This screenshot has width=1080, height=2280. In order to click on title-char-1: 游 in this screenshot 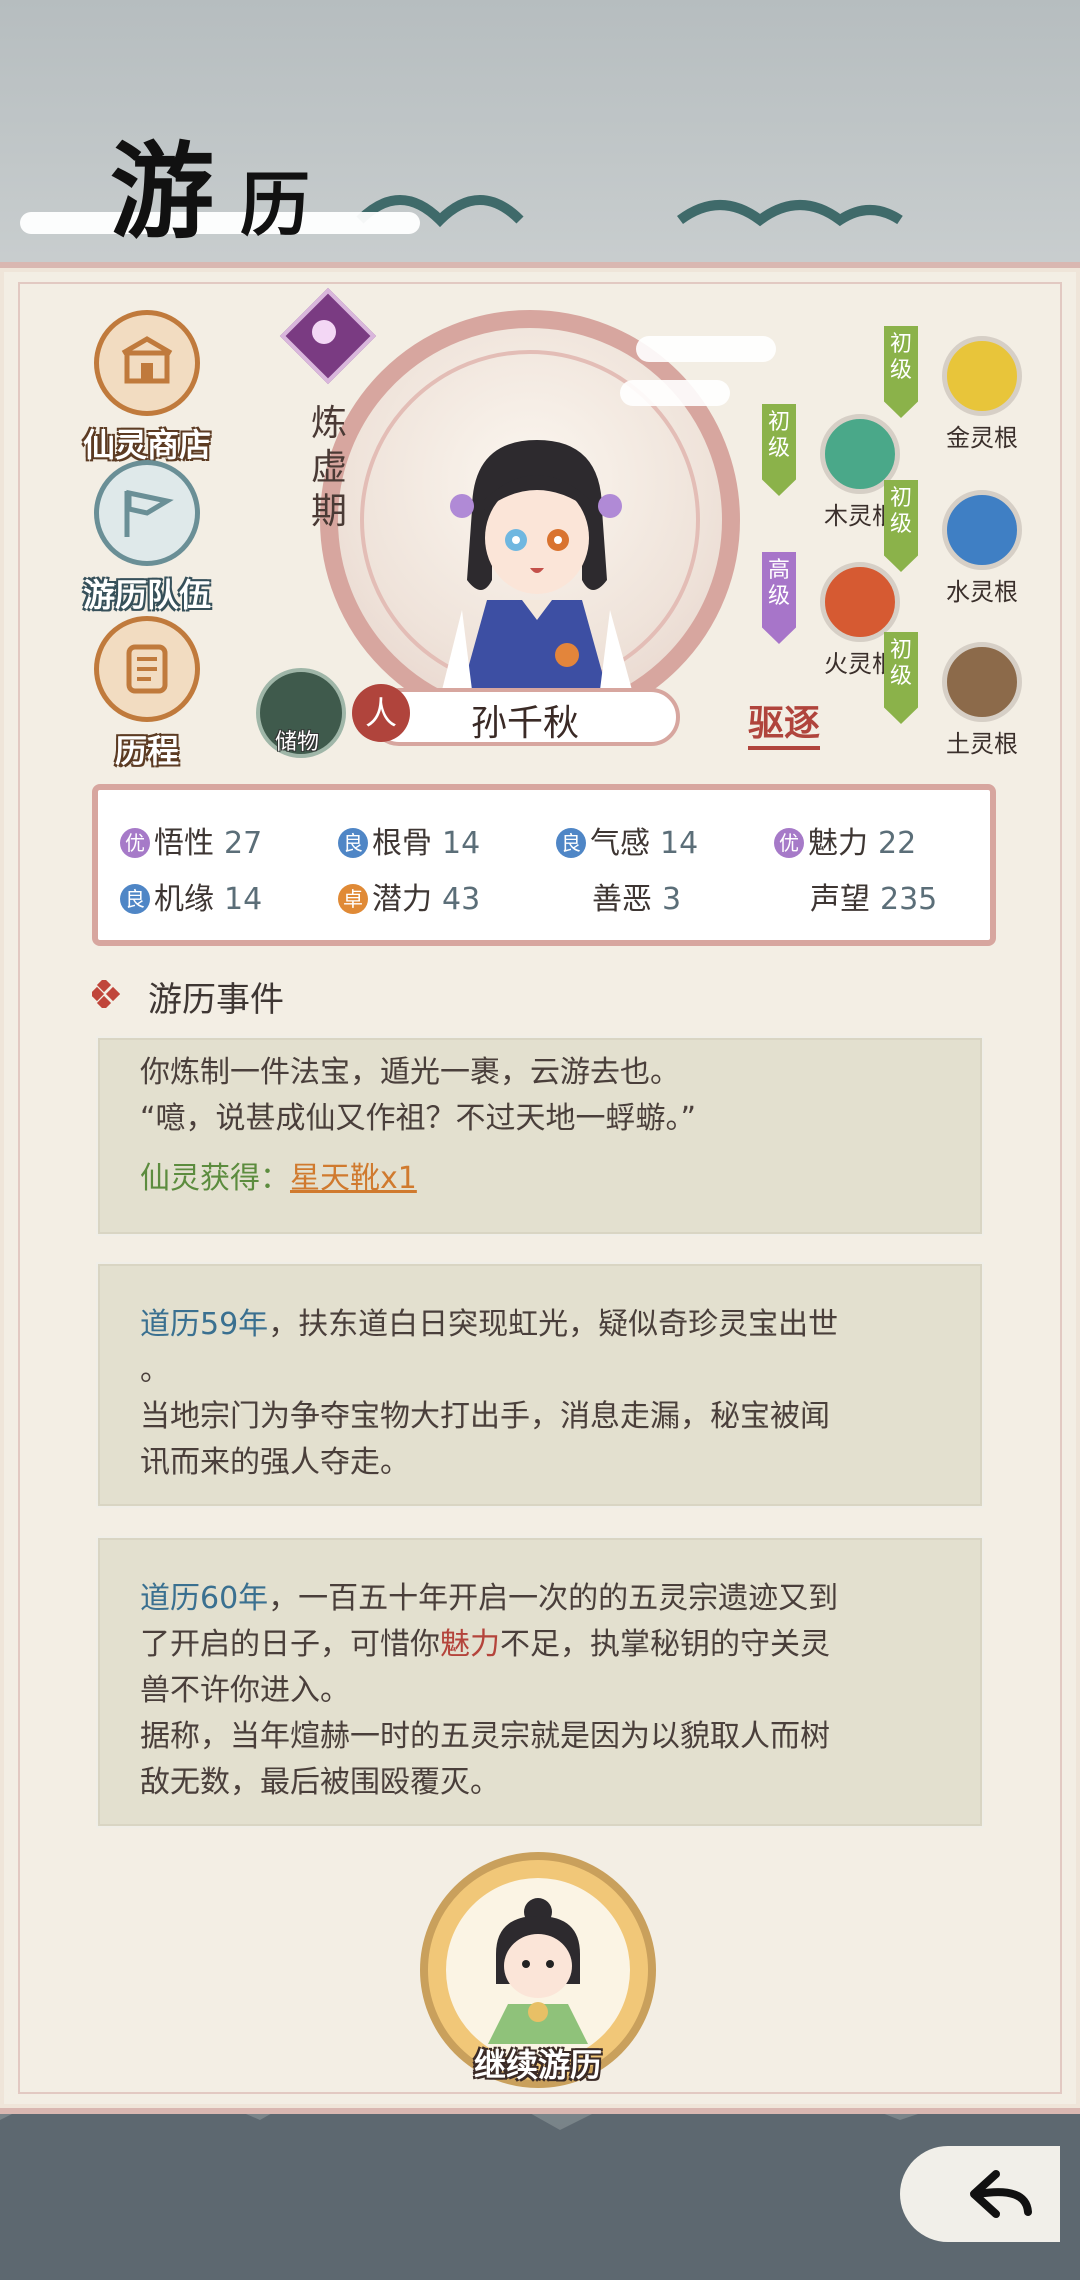, I will do `click(162, 191)`.